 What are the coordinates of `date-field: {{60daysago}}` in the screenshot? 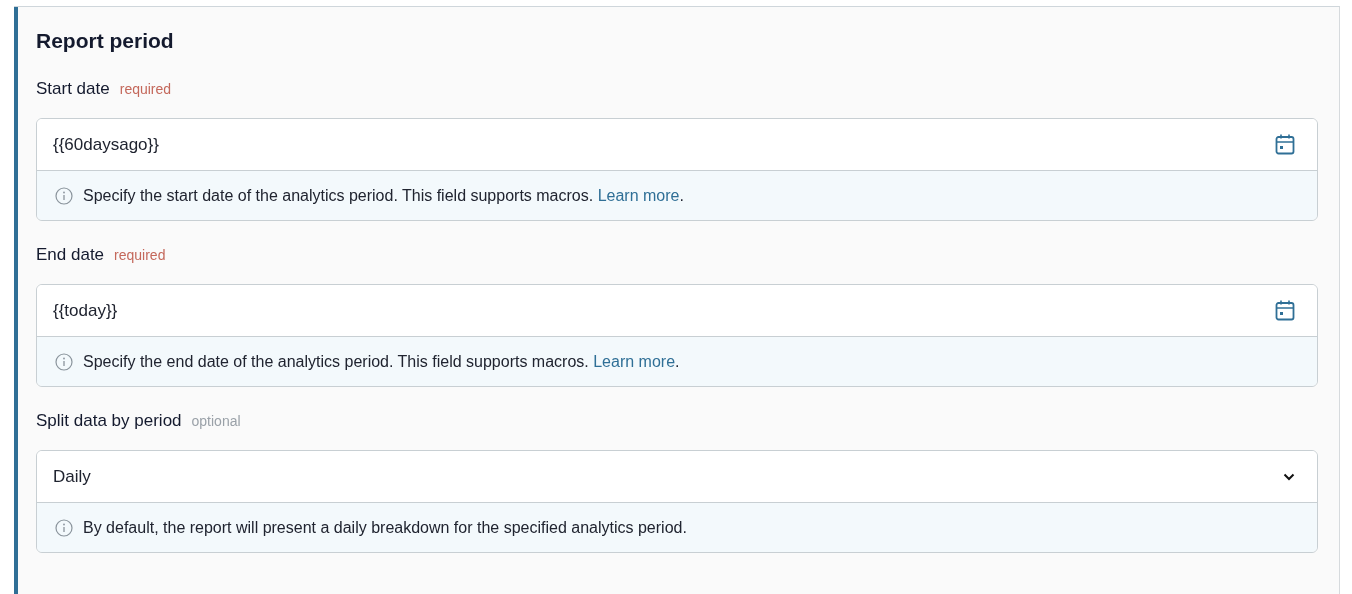 It's located at (677, 145).